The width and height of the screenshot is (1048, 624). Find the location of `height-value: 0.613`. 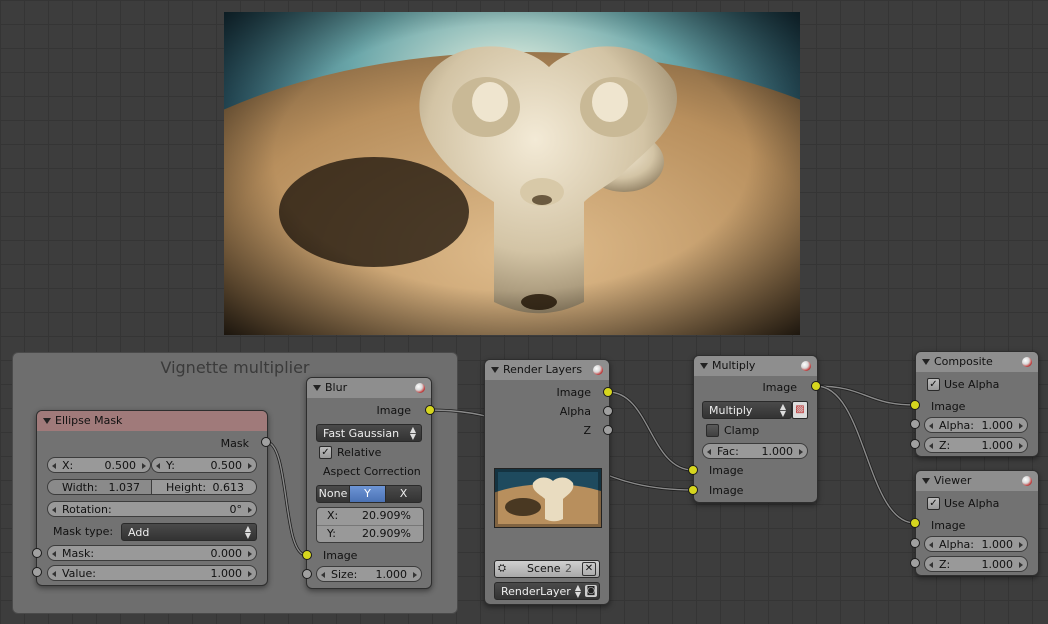

height-value: 0.613 is located at coordinates (228, 487).